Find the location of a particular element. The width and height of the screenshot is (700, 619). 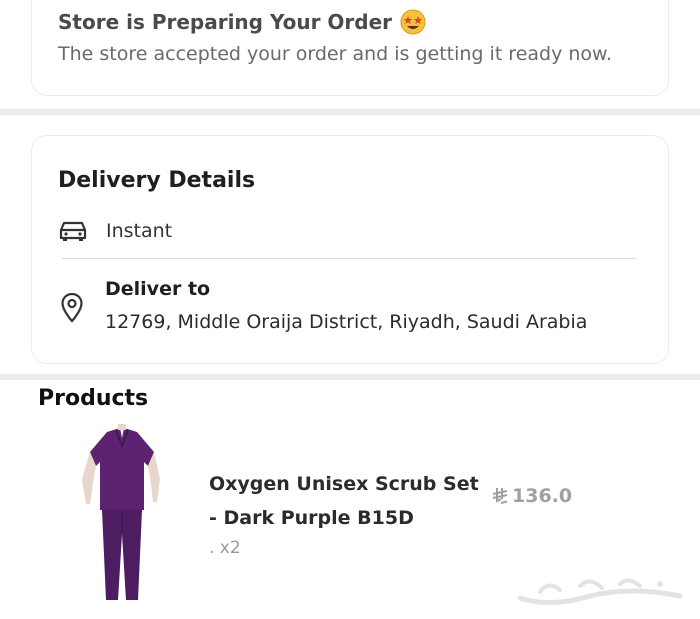

deliver-to-label: Deliver to is located at coordinates (158, 289).